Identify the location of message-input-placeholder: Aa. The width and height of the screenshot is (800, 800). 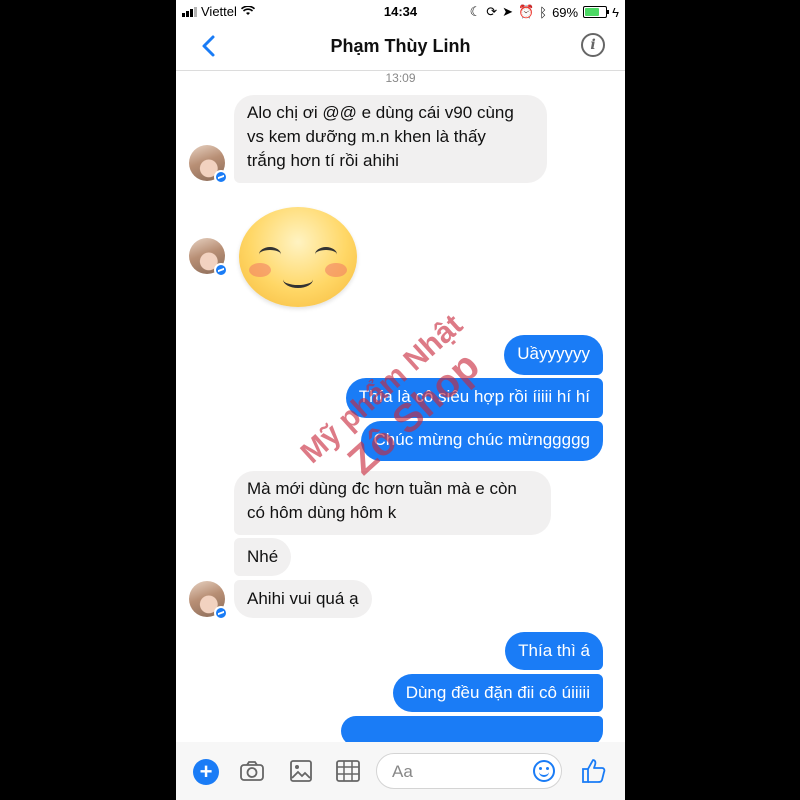
(402, 771).